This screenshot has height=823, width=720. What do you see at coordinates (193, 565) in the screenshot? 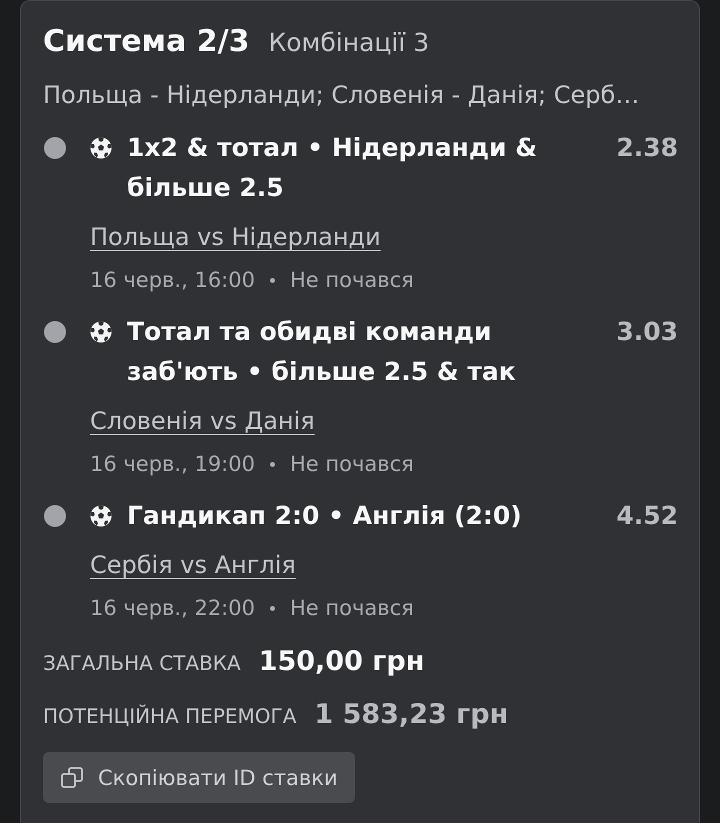
I see `match-link: Сербія vs Англія` at bounding box center [193, 565].